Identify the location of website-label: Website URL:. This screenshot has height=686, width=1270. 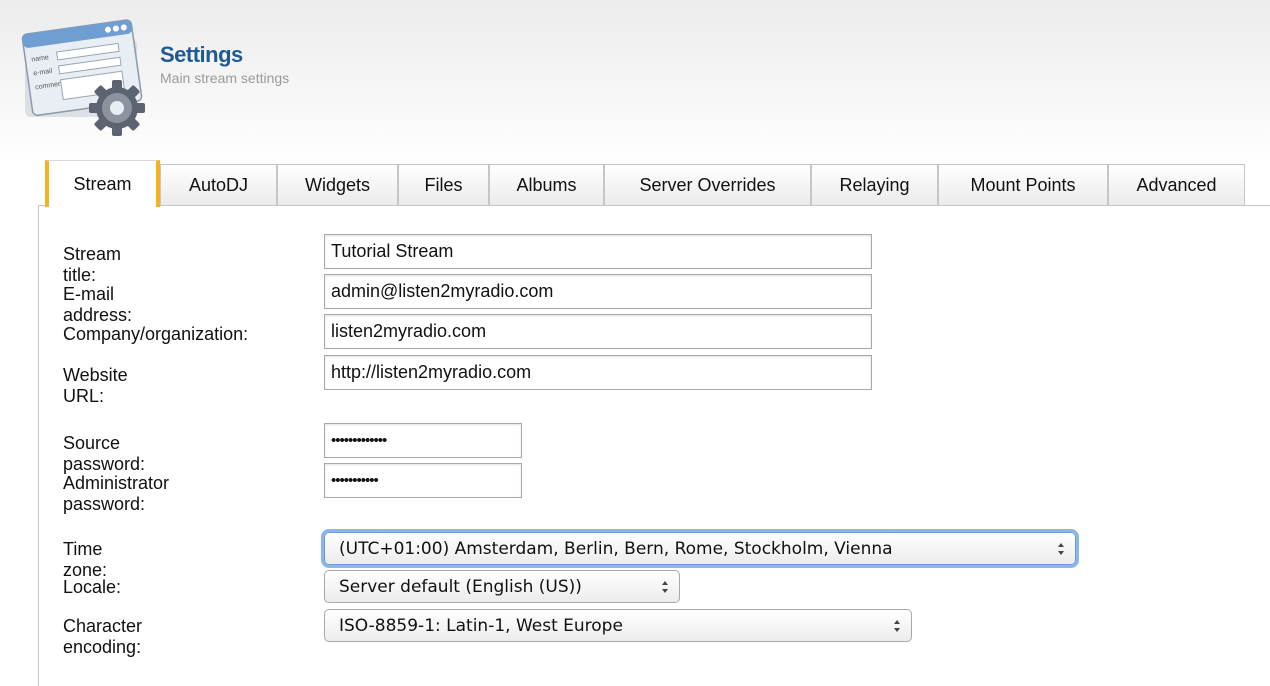
(95, 385).